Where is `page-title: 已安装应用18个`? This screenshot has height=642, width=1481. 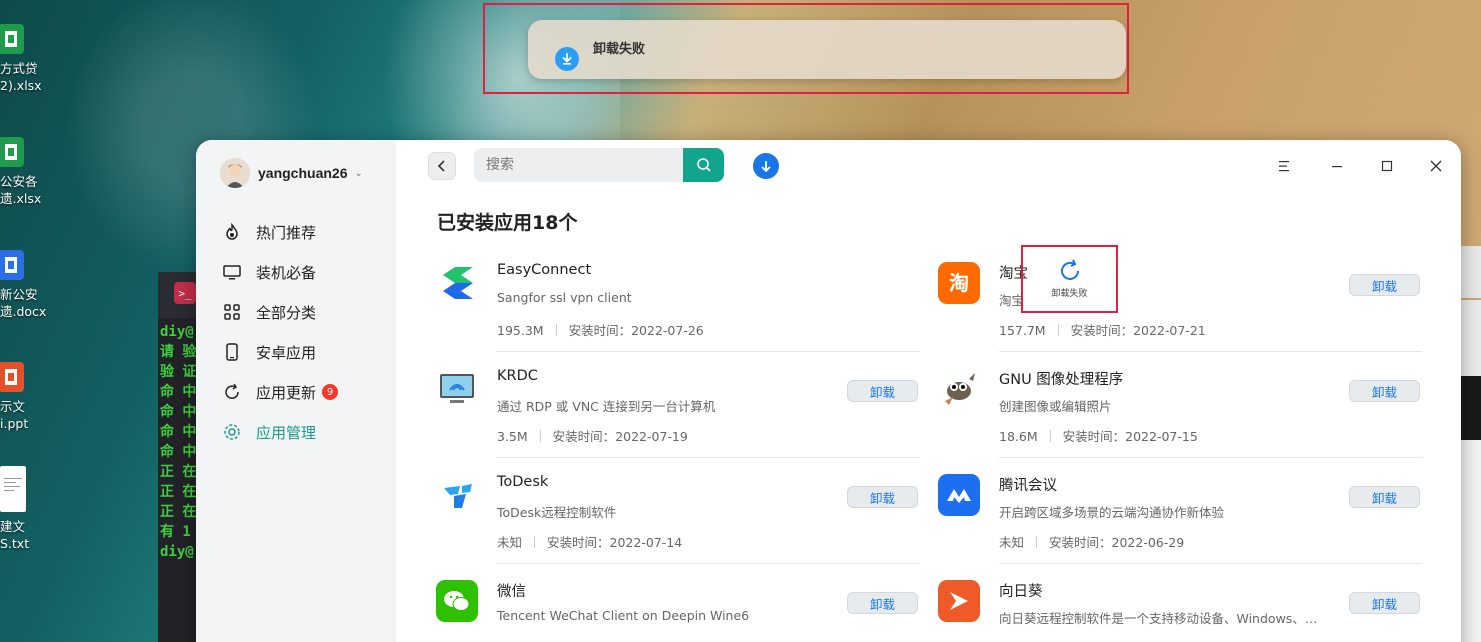 page-title: 已安装应用18个 is located at coordinates (507, 223).